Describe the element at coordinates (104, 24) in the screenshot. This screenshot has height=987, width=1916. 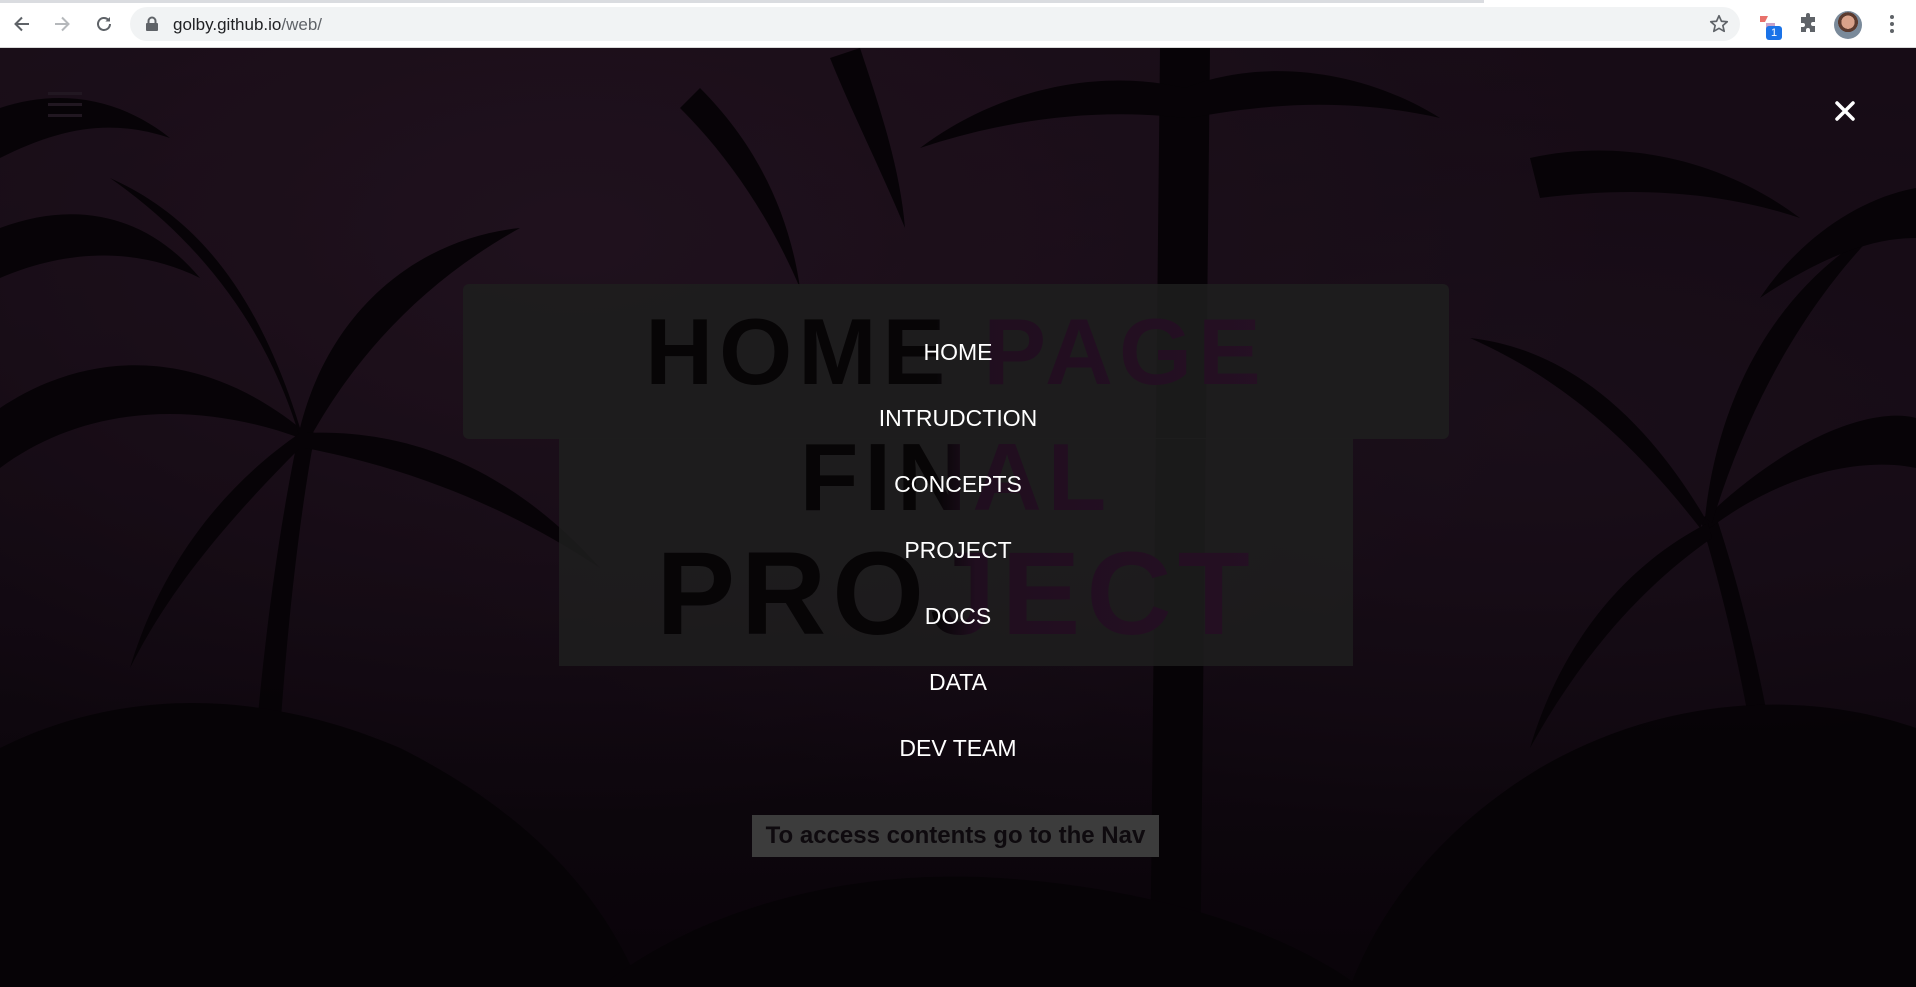
I see `reload-icon` at that location.